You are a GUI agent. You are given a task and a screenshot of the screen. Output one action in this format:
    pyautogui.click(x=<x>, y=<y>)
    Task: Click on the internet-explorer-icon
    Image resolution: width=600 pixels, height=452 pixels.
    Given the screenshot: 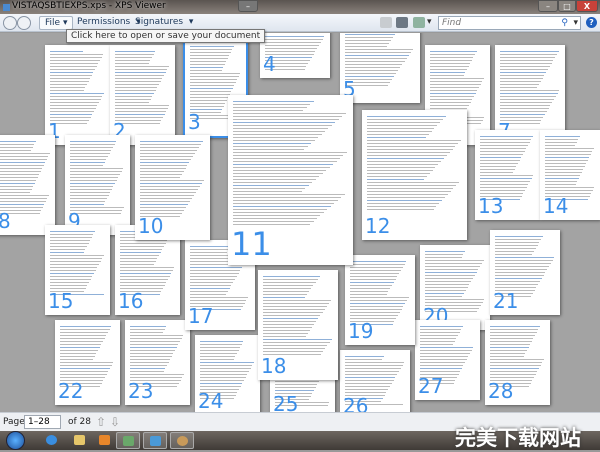 What is the action you would take?
    pyautogui.click(x=51, y=440)
    